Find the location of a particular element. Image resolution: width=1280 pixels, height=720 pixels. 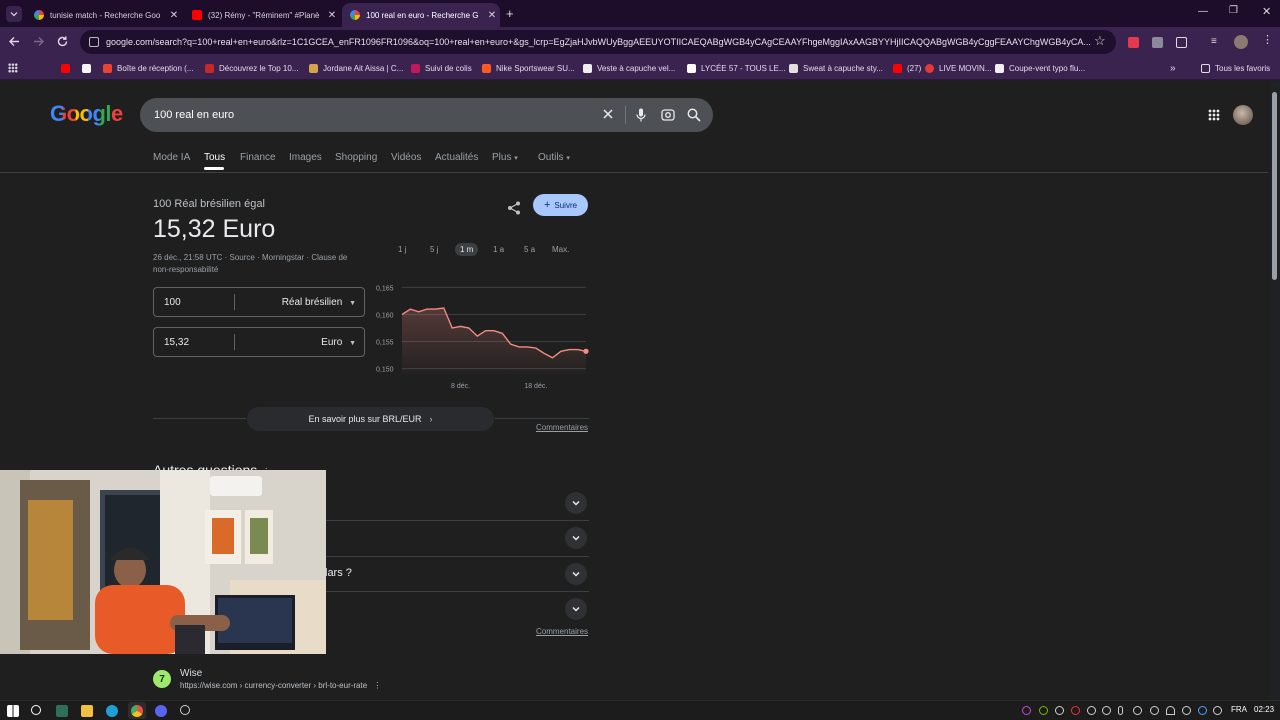

range-1m: 1 m is located at coordinates (467, 249).